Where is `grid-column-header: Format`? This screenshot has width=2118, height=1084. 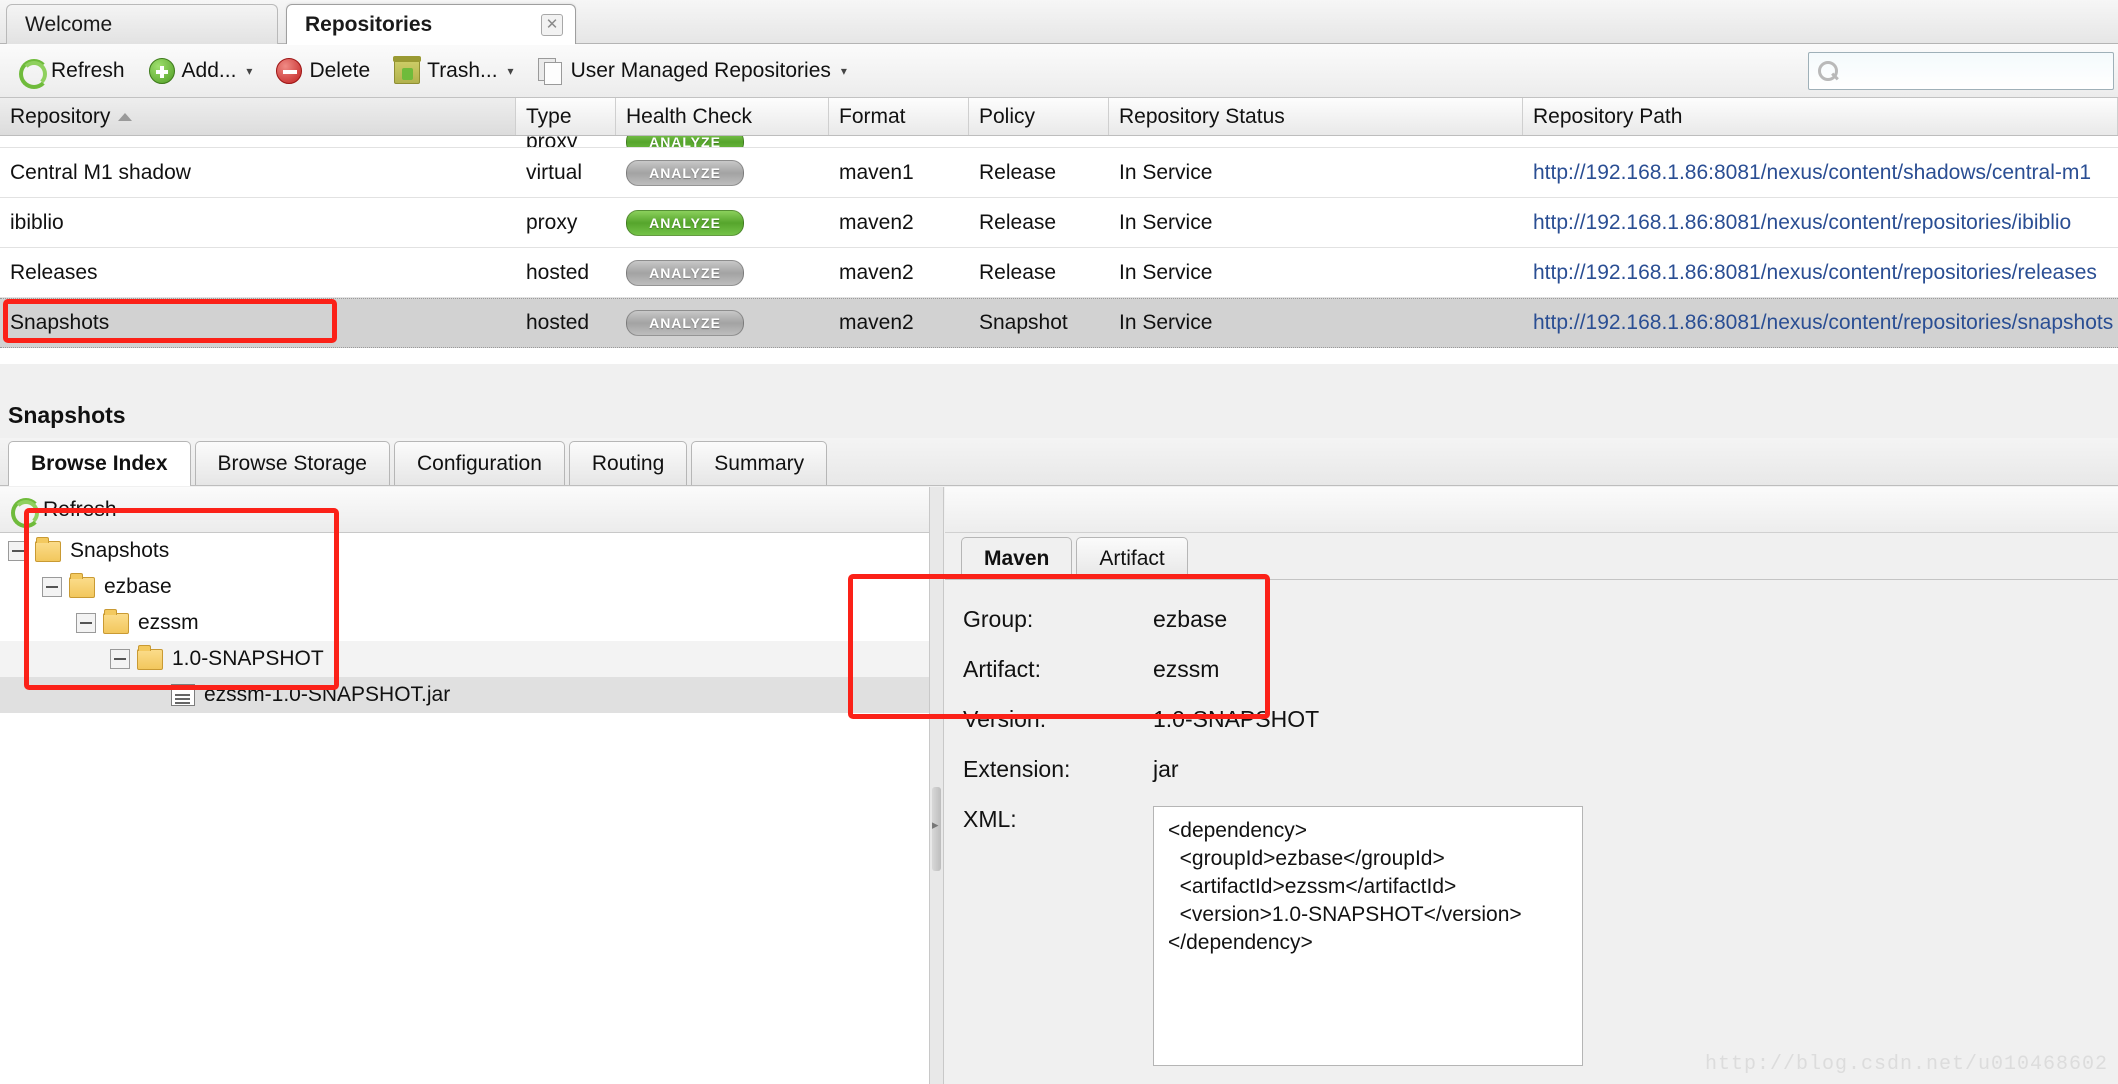 grid-column-header: Format is located at coordinates (899, 116).